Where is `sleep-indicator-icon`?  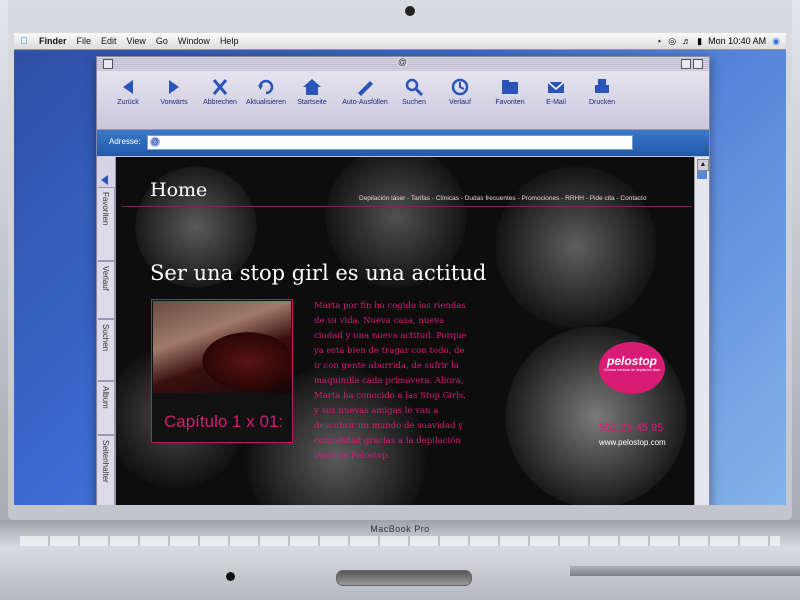
sleep-indicator-icon is located at coordinates (230, 576).